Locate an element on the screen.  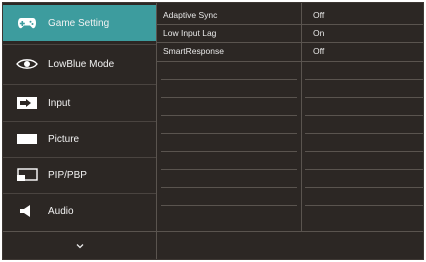
menu-item-label: Game Setting is located at coordinates (79, 23).